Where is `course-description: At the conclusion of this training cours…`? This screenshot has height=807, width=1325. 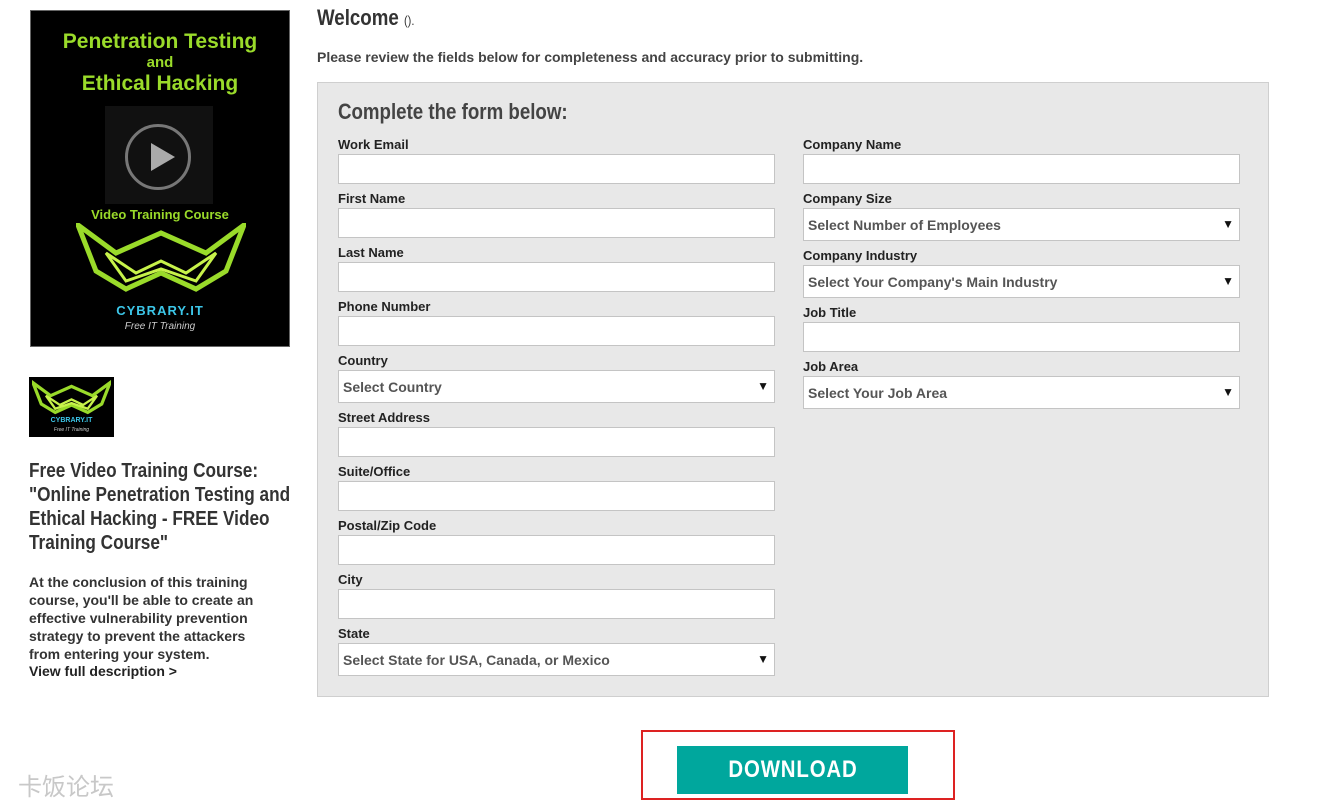
course-description: At the conclusion of this training cours… is located at coordinates (141, 618).